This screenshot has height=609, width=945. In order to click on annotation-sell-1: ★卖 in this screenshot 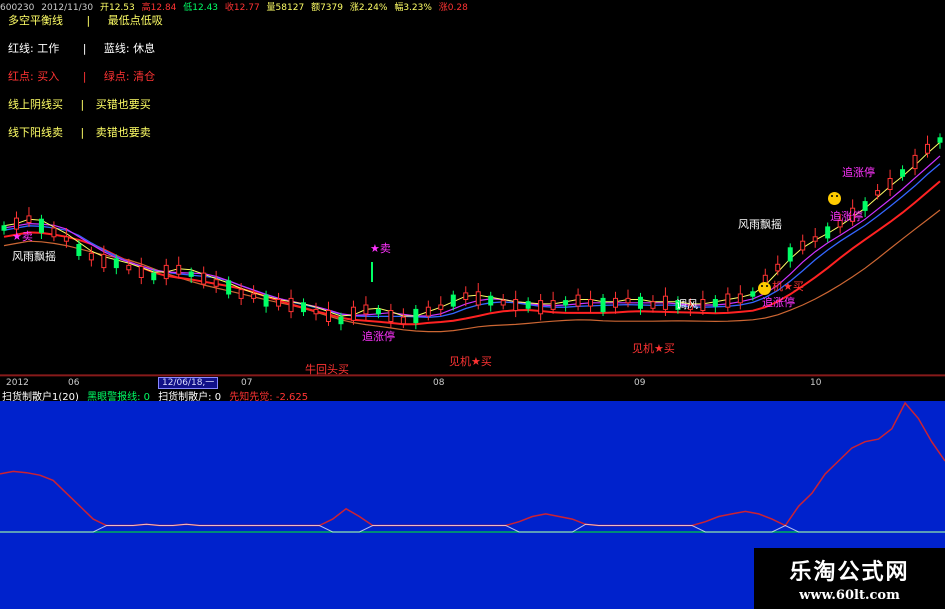, I will do `click(22, 236)`.